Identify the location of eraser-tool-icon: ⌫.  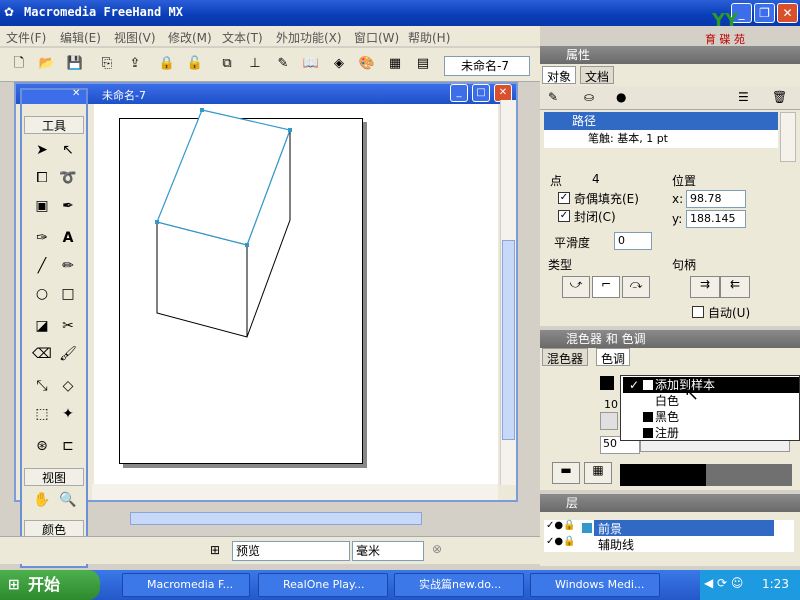
(42, 354).